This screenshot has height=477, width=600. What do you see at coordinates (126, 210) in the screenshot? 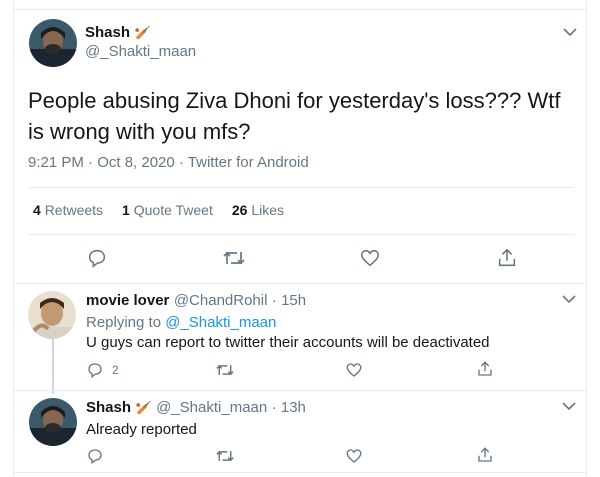
I see `quote-count: 1` at bounding box center [126, 210].